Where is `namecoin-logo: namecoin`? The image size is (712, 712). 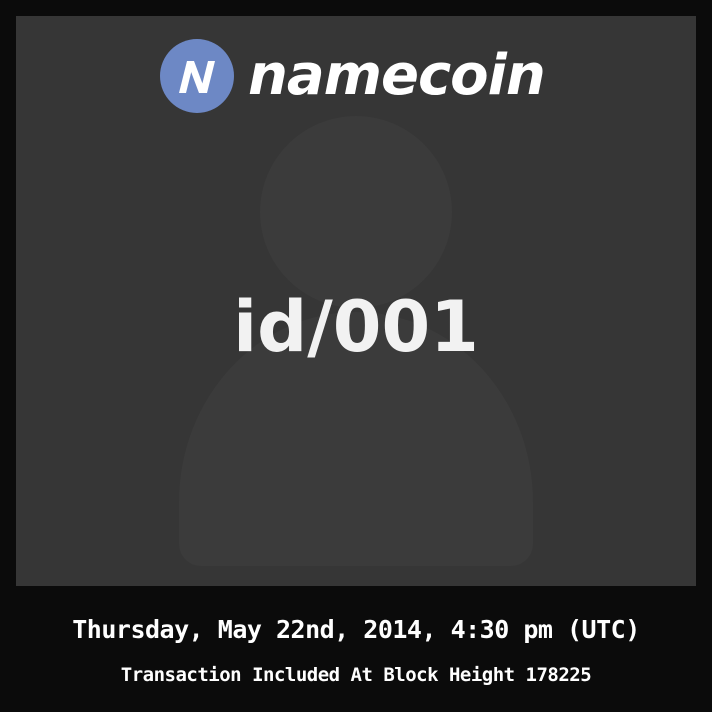 namecoin-logo: namecoin is located at coordinates (353, 76).